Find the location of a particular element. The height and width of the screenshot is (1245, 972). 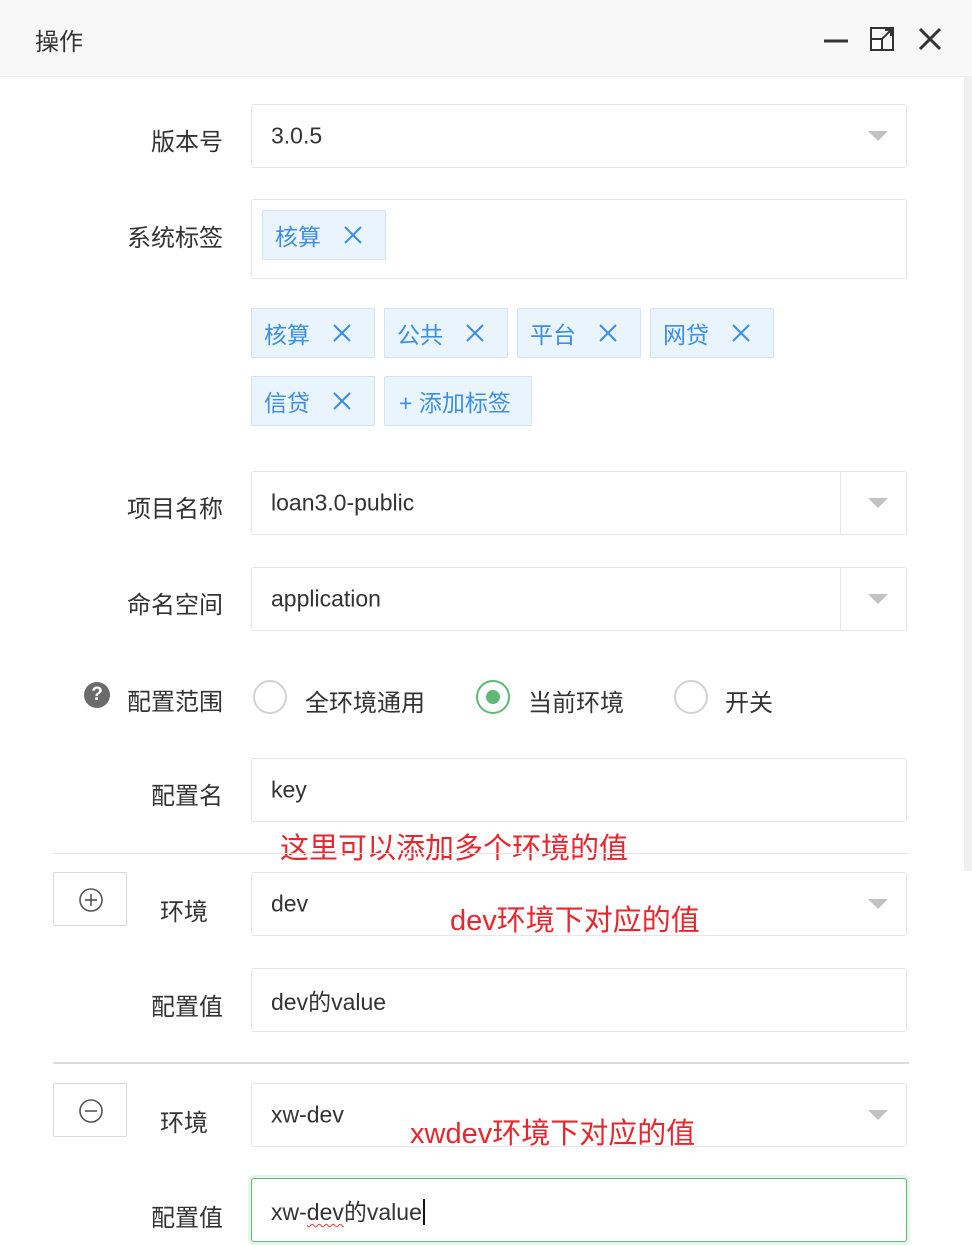

scope-radio-current is located at coordinates (493, 697).